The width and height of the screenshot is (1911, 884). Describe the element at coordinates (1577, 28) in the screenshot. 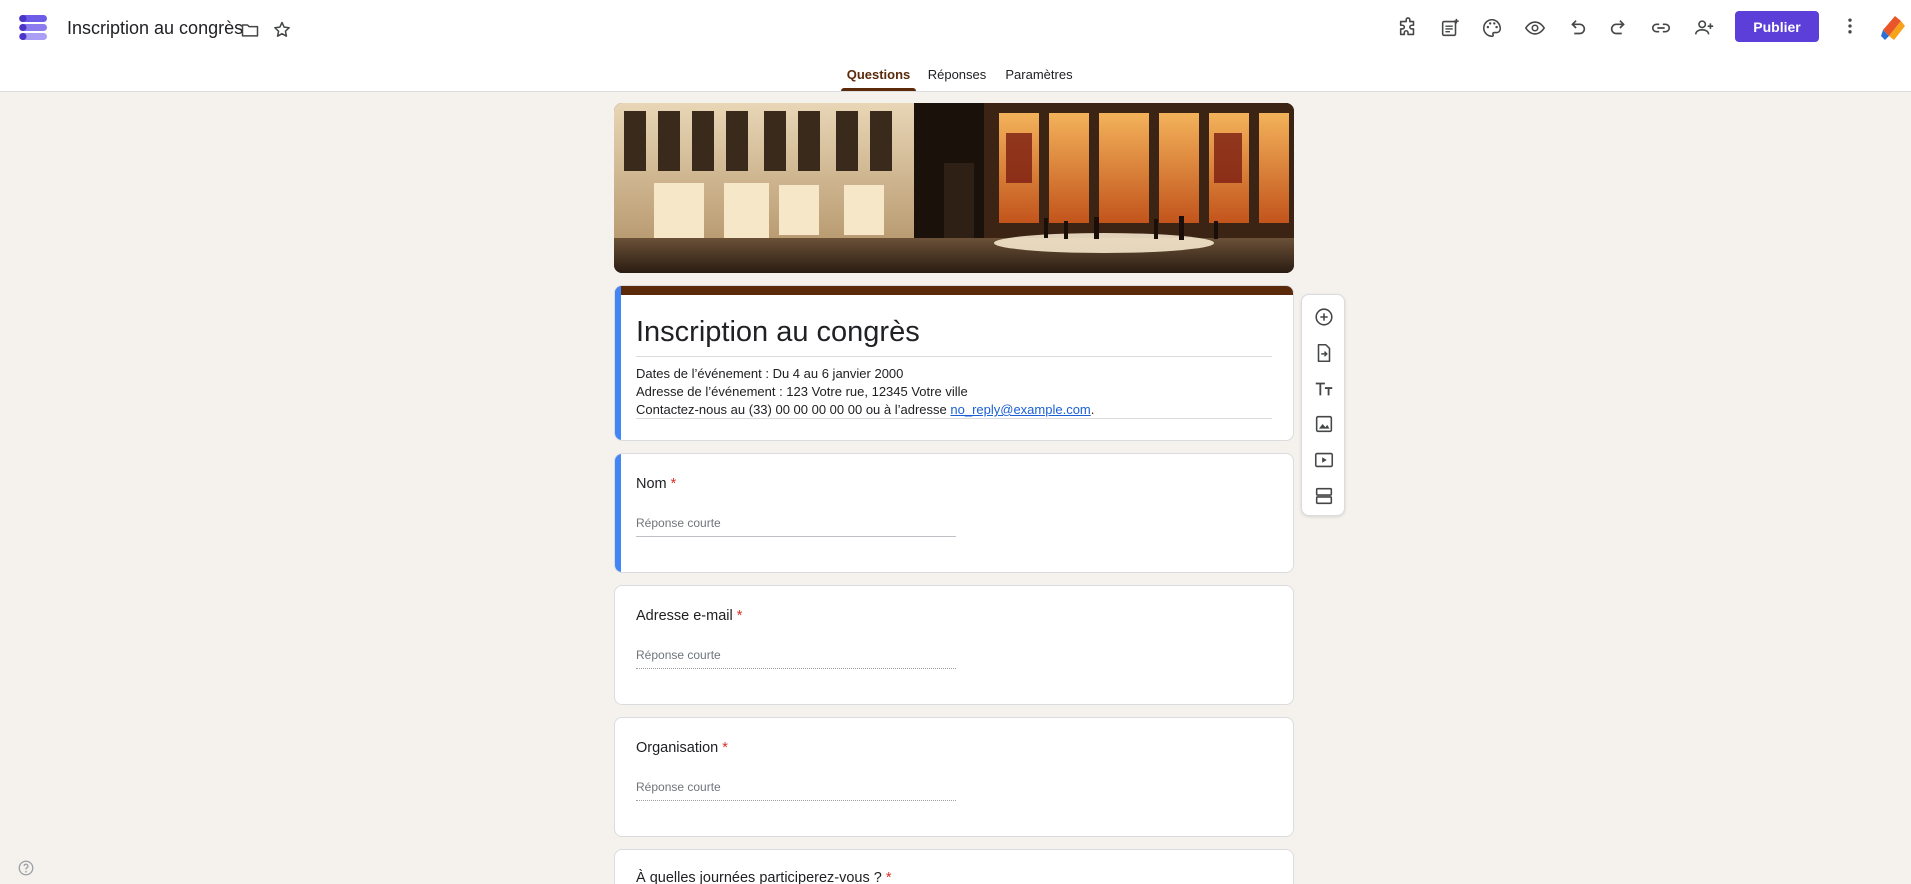

I see `undo-icon` at that location.